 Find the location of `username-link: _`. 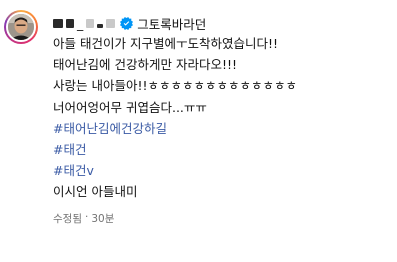

username-link: _ is located at coordinates (84, 23).